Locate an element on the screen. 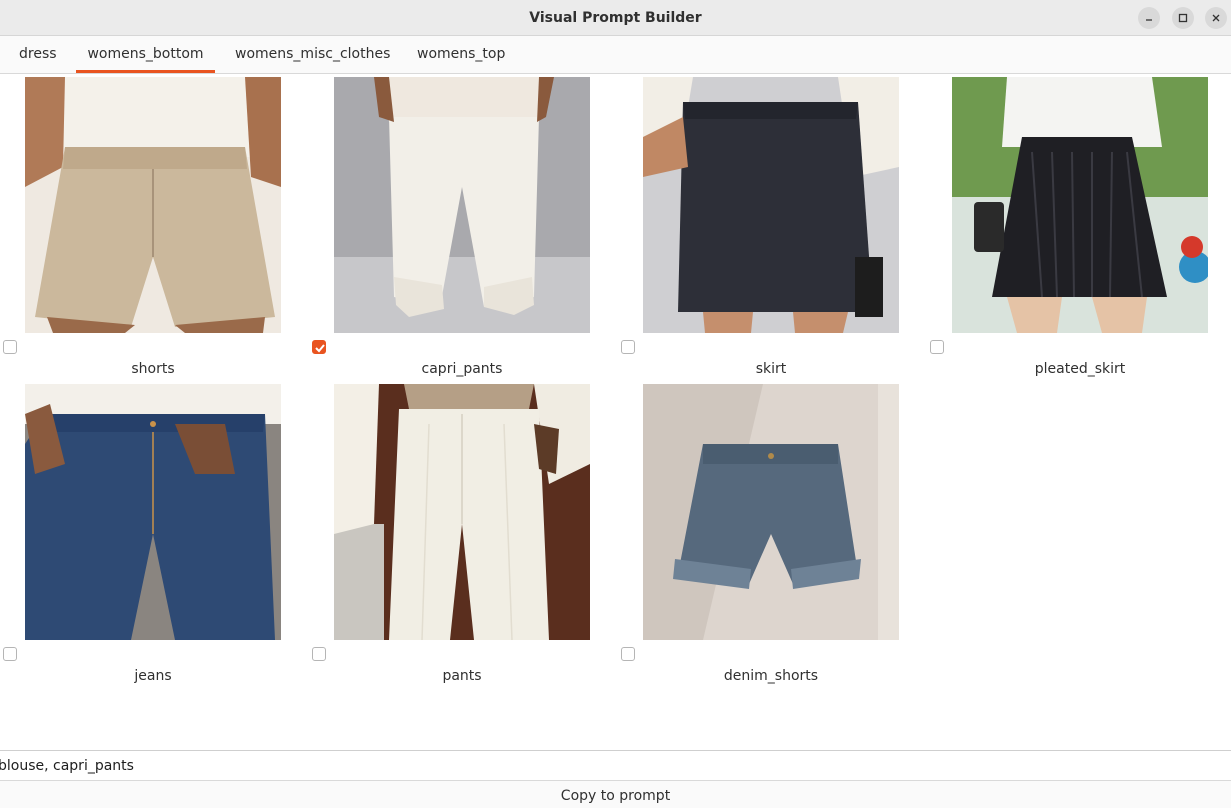 The image size is (1231, 811). minimize-button is located at coordinates (1149, 18).